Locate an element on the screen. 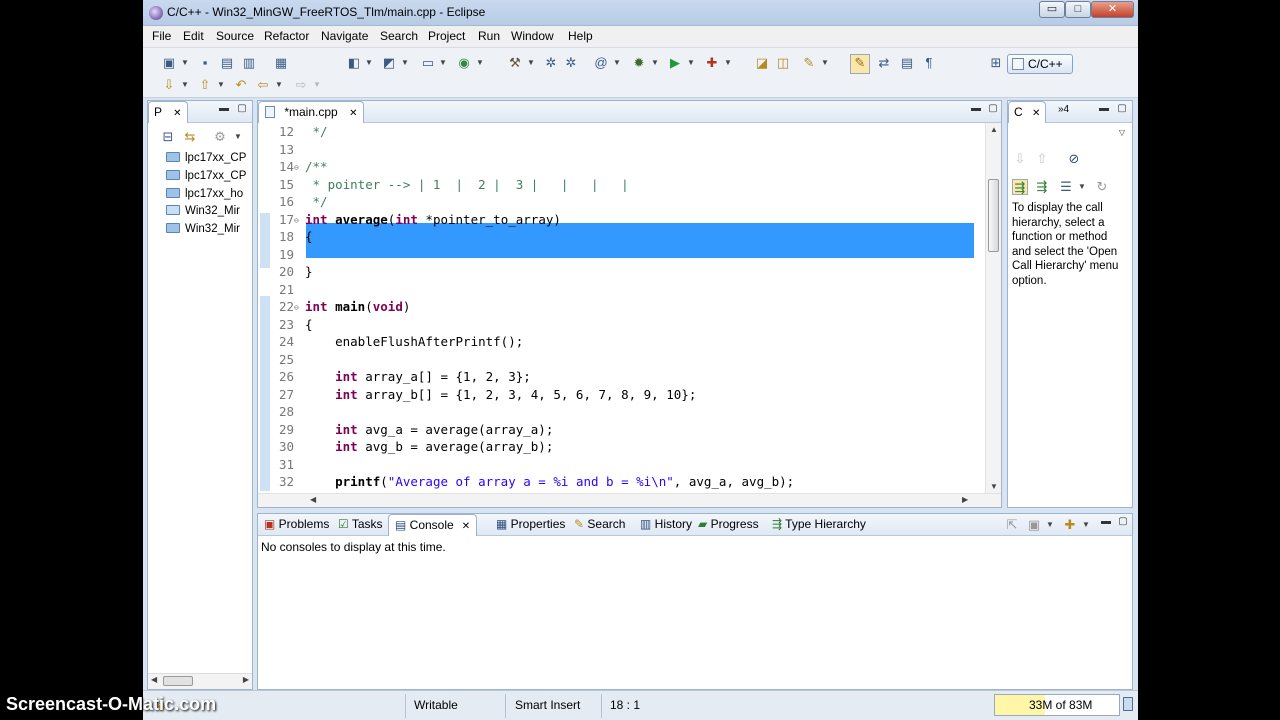 The image size is (1280, 720). open-console-dropdown-icon: ▼ is located at coordinates (1086, 525).